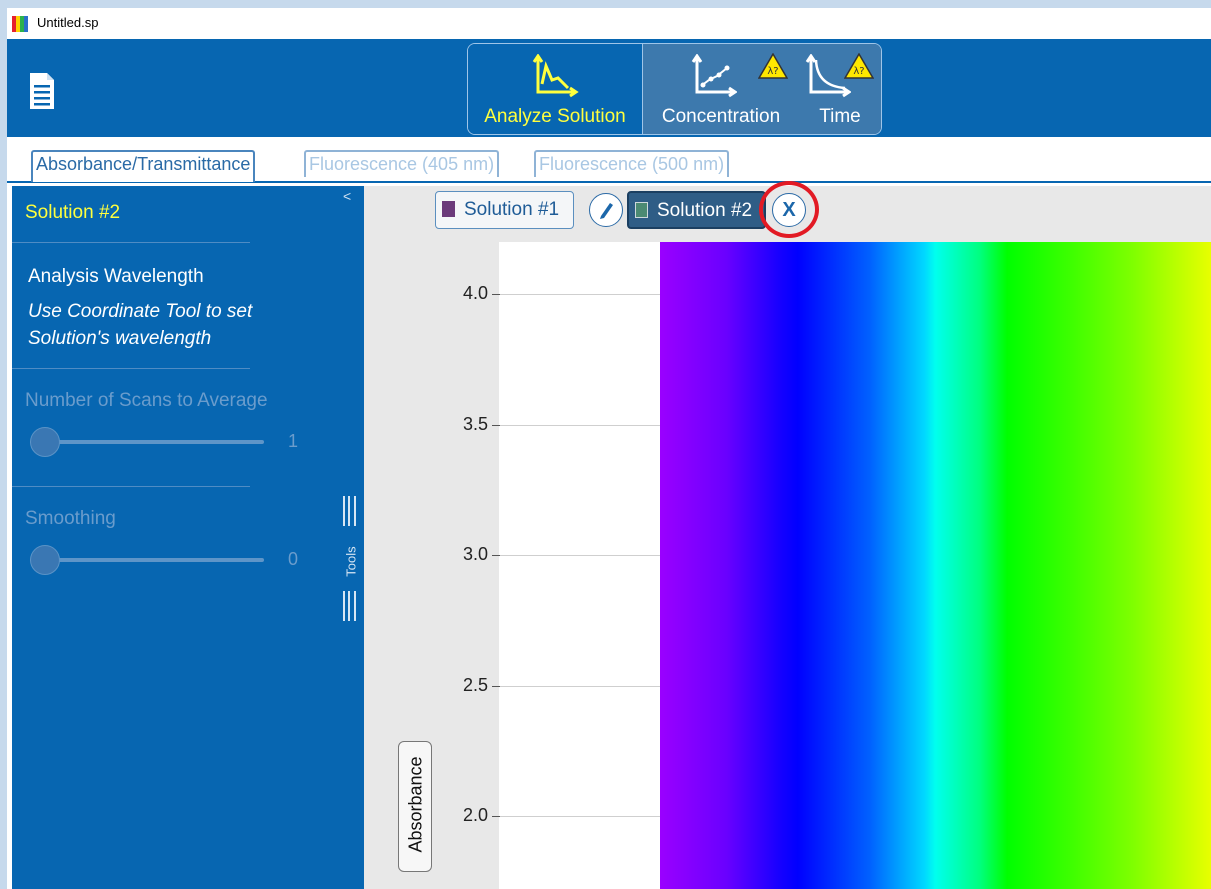 Image resolution: width=1211 pixels, height=889 pixels. What do you see at coordinates (402, 163) in the screenshot?
I see `tab-fluorescence-405: Fluorescence (405 nm)` at bounding box center [402, 163].